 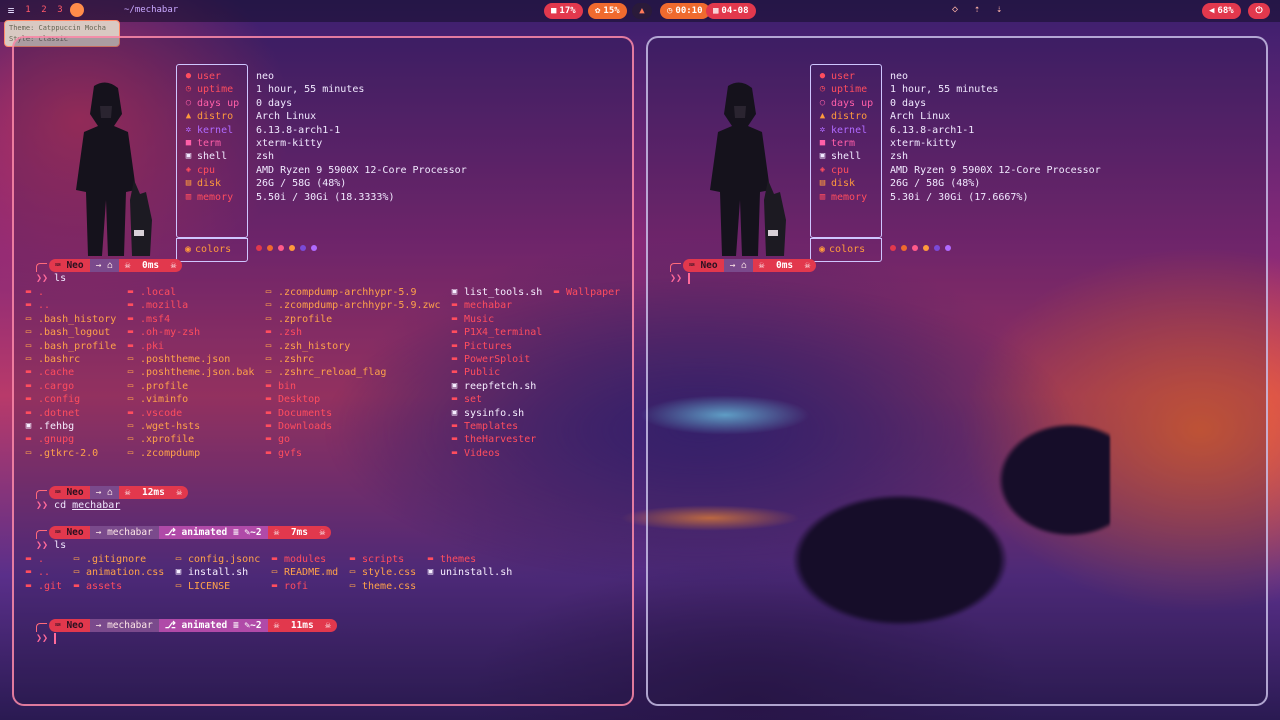 I want to click on arch-icon: ▲, so click(x=188, y=116).